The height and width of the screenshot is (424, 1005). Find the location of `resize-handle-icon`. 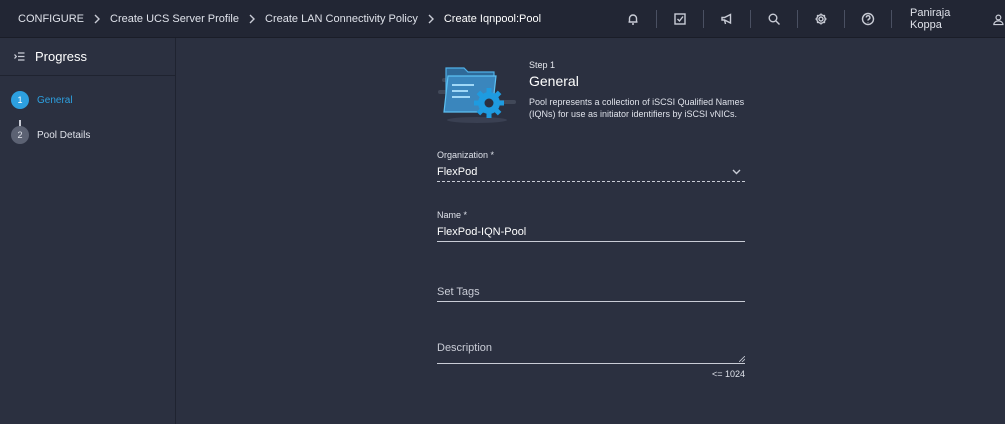

resize-handle-icon is located at coordinates (742, 359).